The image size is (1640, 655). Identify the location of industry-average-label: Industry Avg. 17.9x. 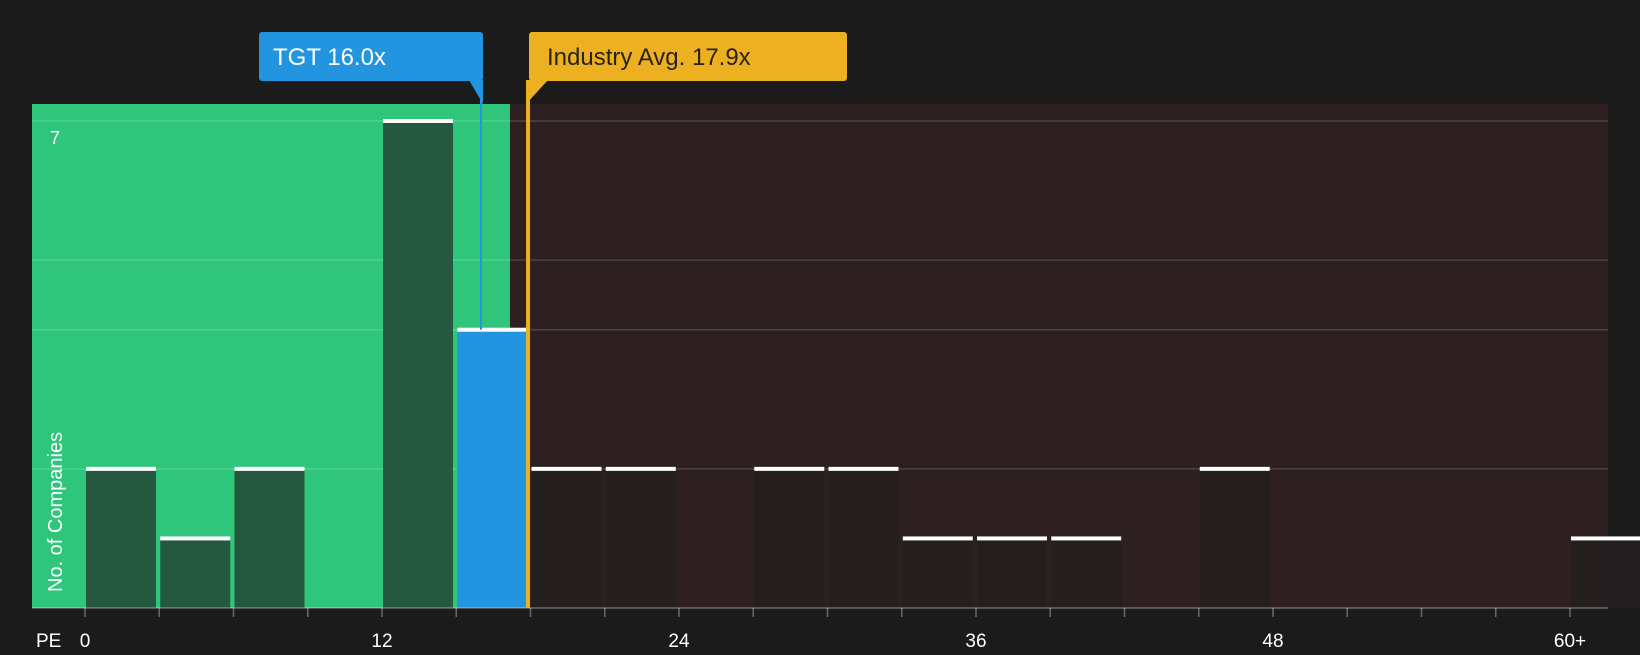
(649, 57).